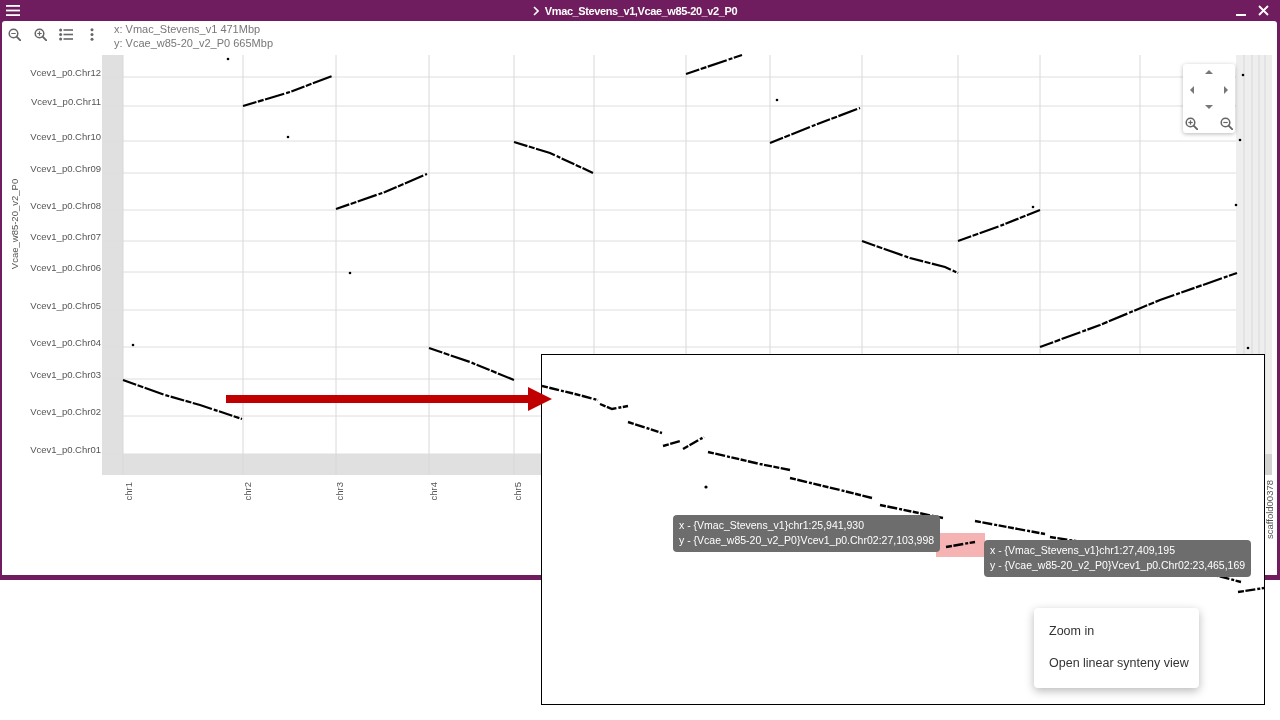 The image size is (1280, 720). Describe the element at coordinates (65, 72) in the screenshot. I see `y-axis-label: Vcev1_p0.Chr12` at that location.